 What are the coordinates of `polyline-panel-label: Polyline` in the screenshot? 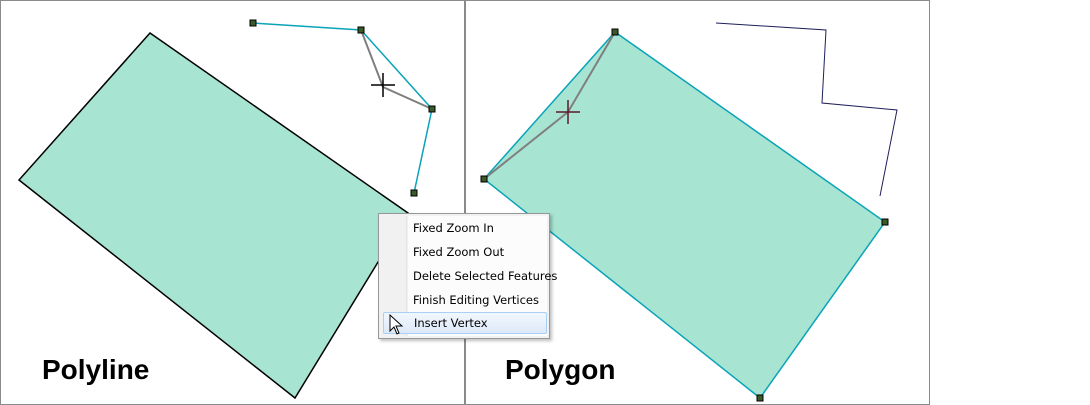 It's located at (96, 369).